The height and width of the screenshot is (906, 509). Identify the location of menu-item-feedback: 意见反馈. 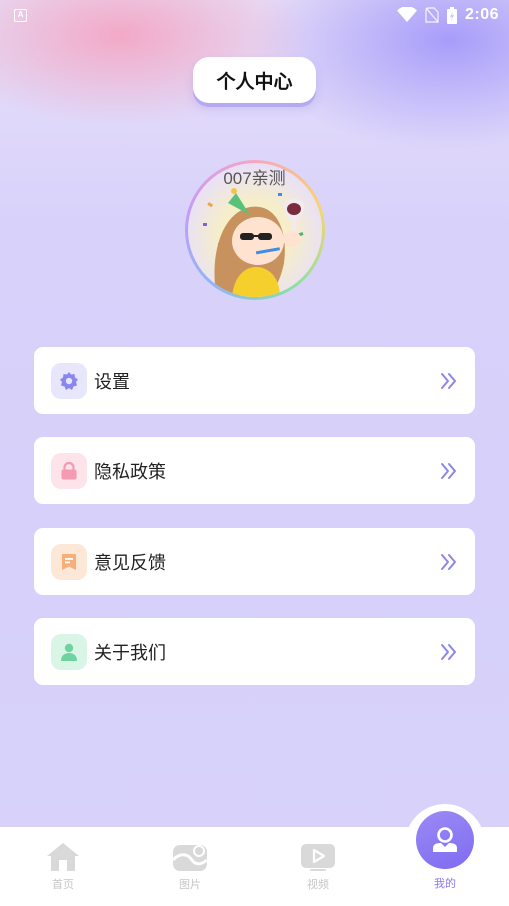
(254, 561).